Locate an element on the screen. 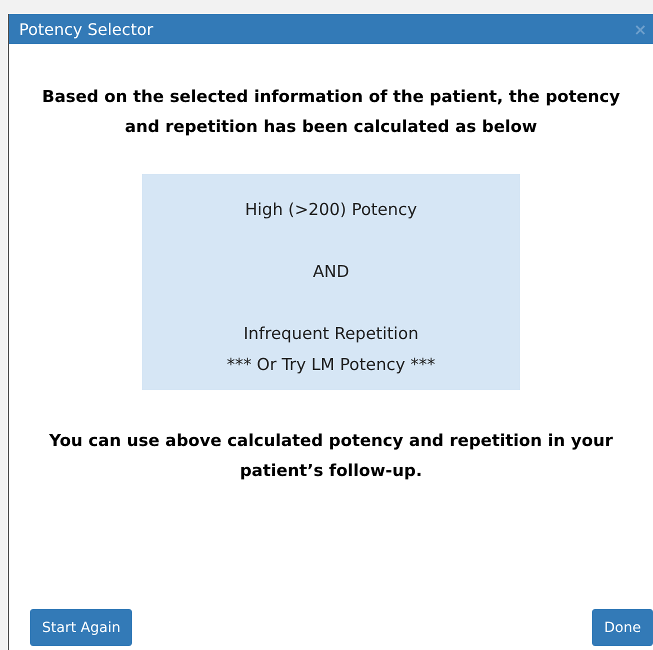 This screenshot has width=653, height=650. window-title: Potency Selector is located at coordinates (86, 29).